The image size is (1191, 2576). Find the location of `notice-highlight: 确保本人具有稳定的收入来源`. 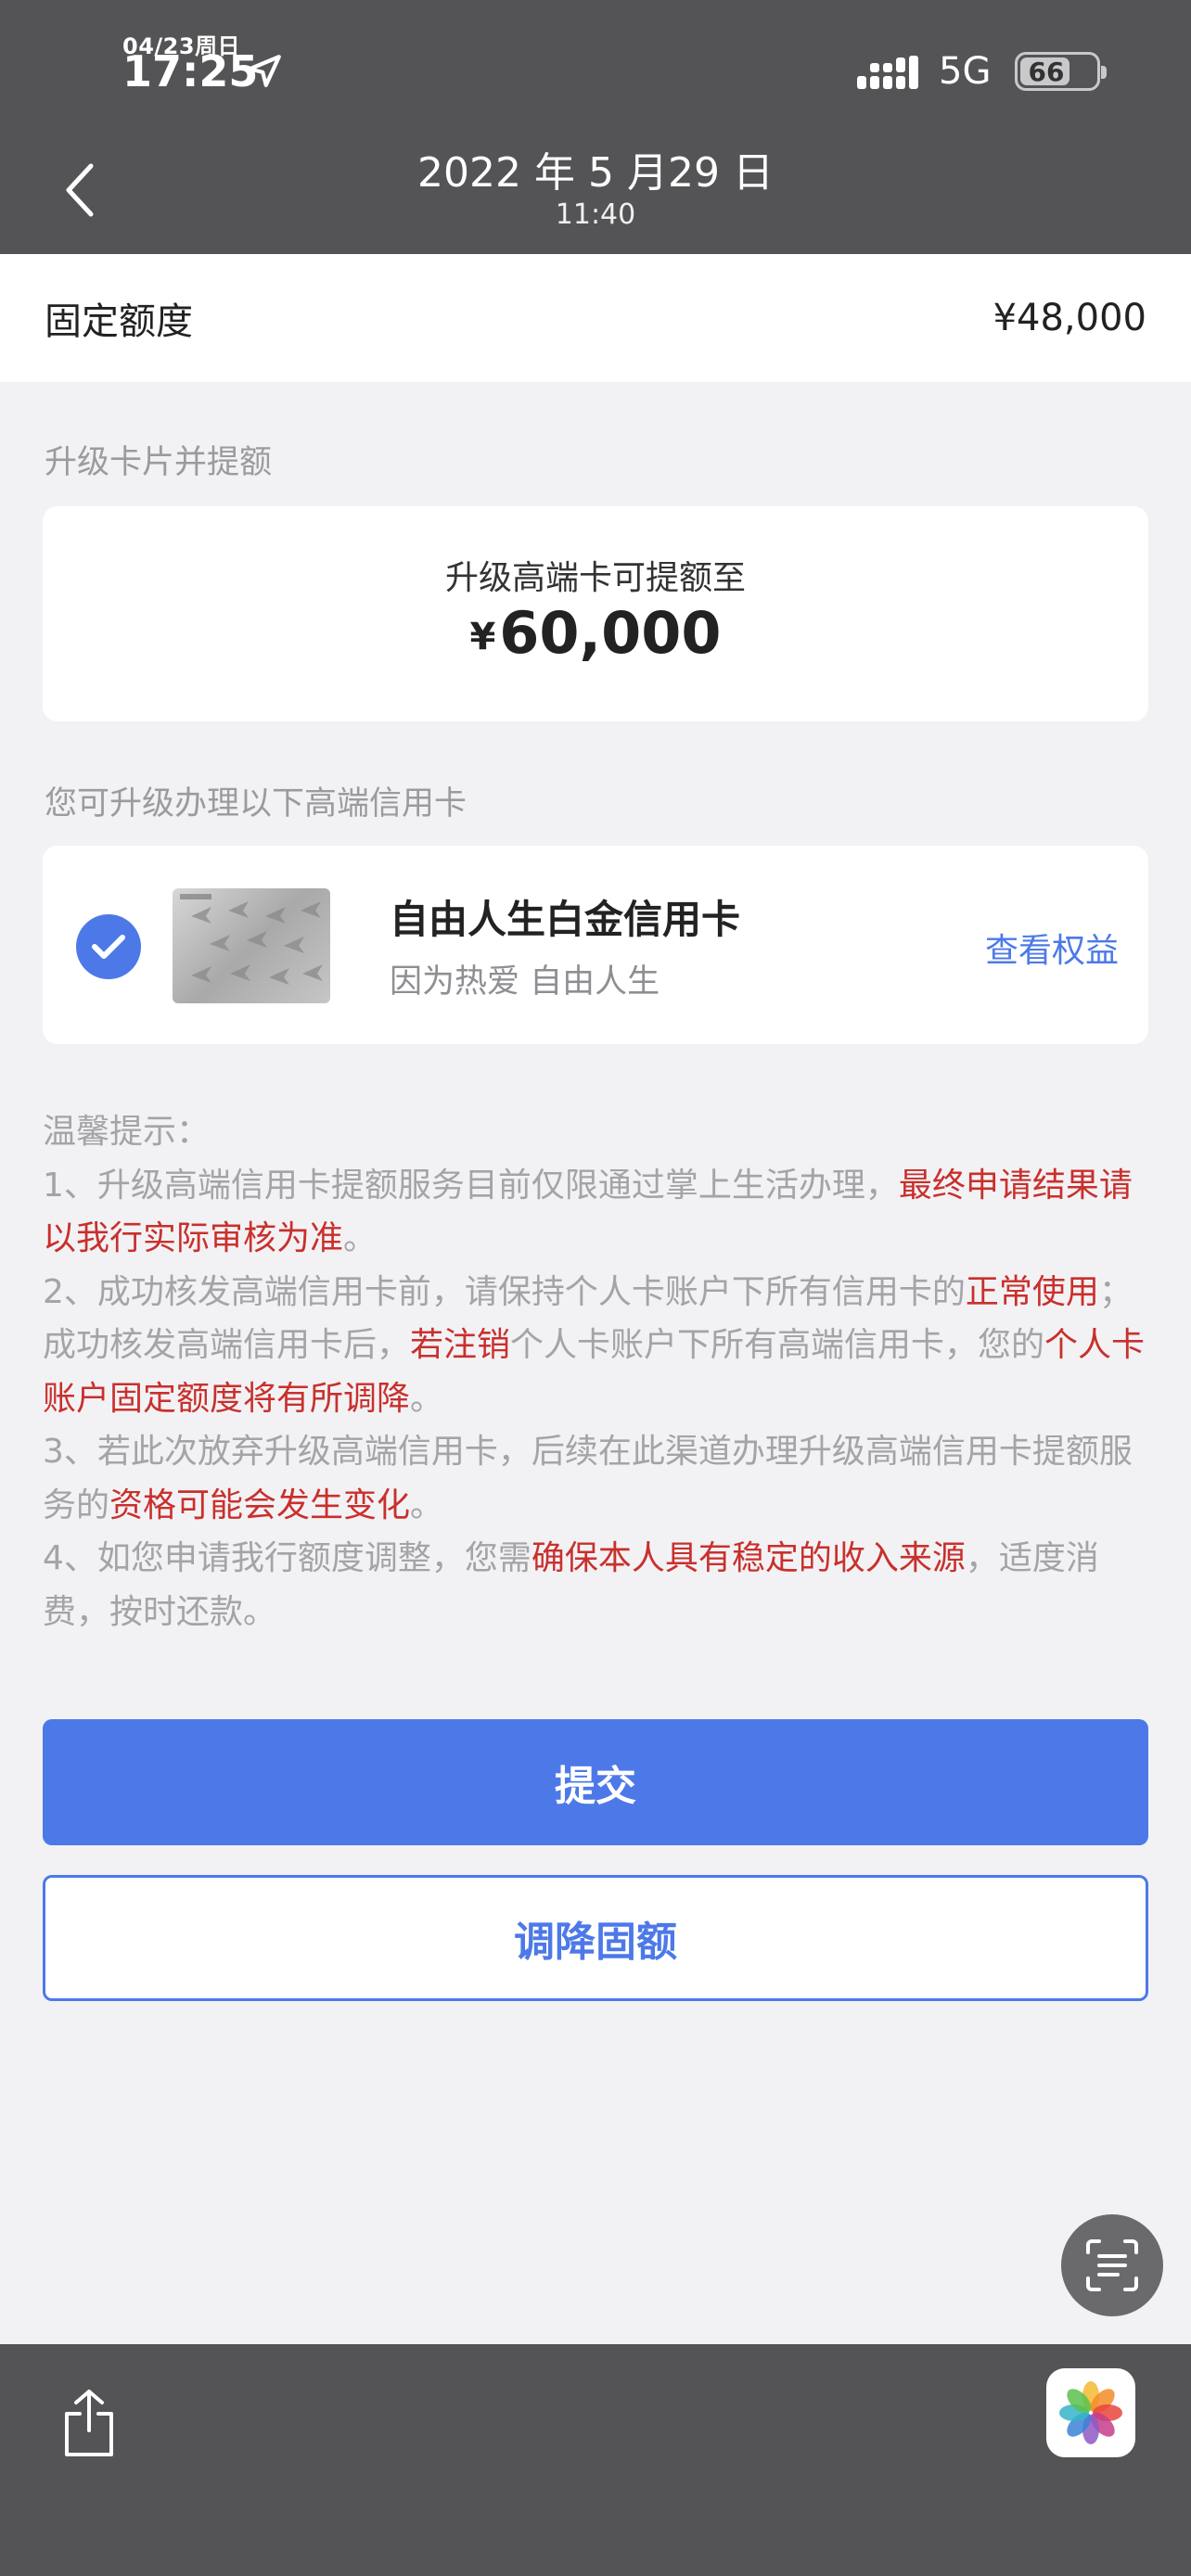

notice-highlight: 确保本人具有稳定的收入来源 is located at coordinates (748, 1558).